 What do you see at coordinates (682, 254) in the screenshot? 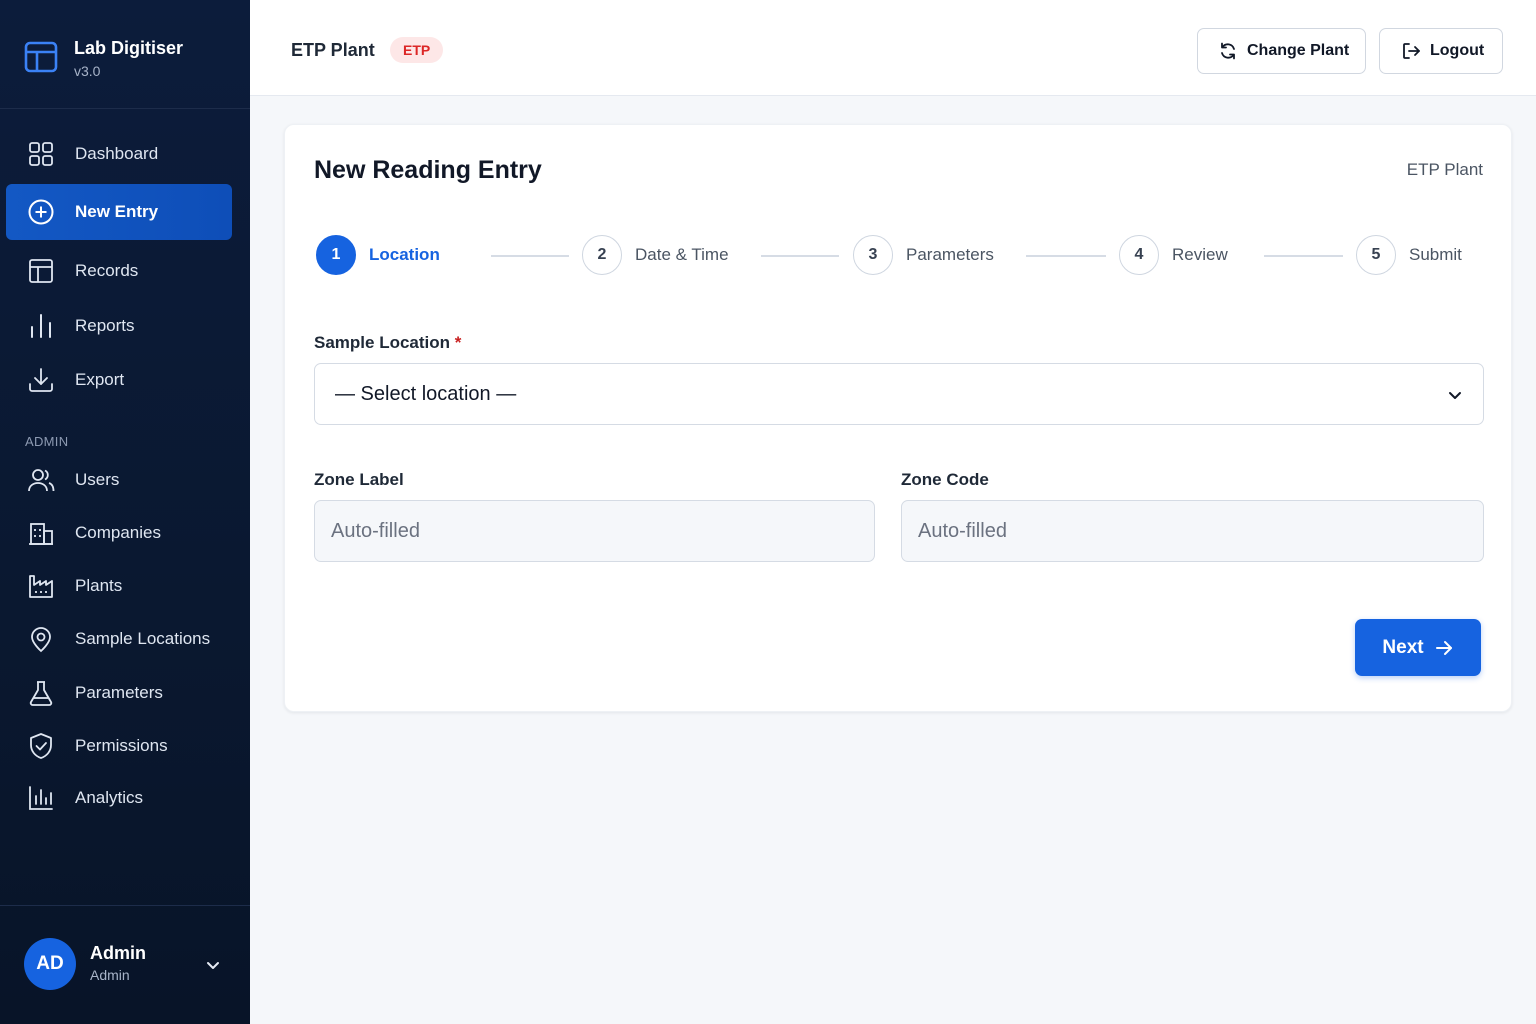
I see `step-label: Date & Time` at bounding box center [682, 254].